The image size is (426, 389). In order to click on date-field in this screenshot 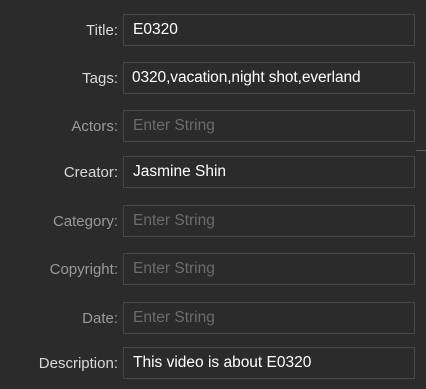, I will do `click(269, 318)`.